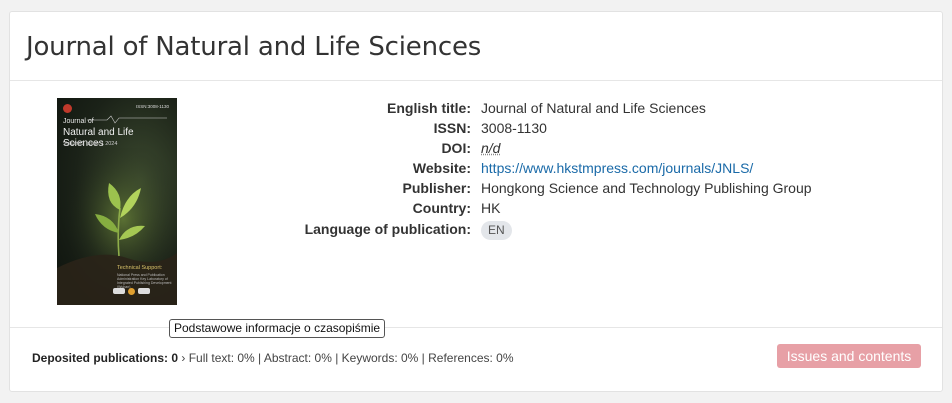 The width and height of the screenshot is (952, 403). What do you see at coordinates (119, 291) in the screenshot?
I see `cc-license-icon` at bounding box center [119, 291].